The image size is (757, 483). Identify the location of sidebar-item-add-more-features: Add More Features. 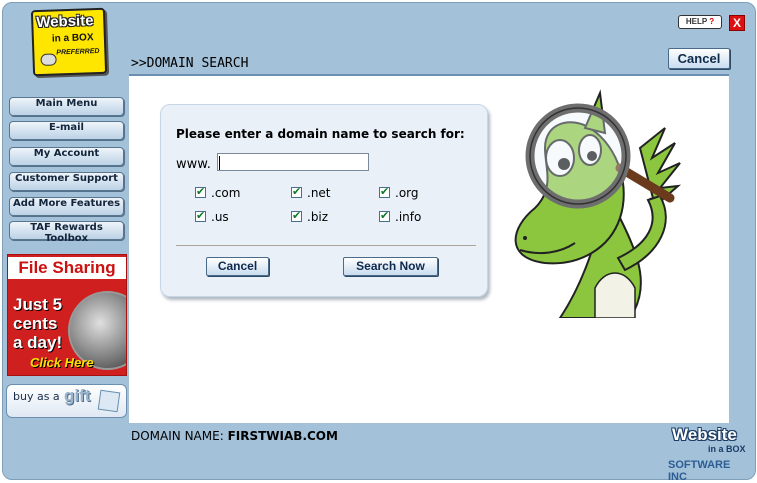
(66, 206).